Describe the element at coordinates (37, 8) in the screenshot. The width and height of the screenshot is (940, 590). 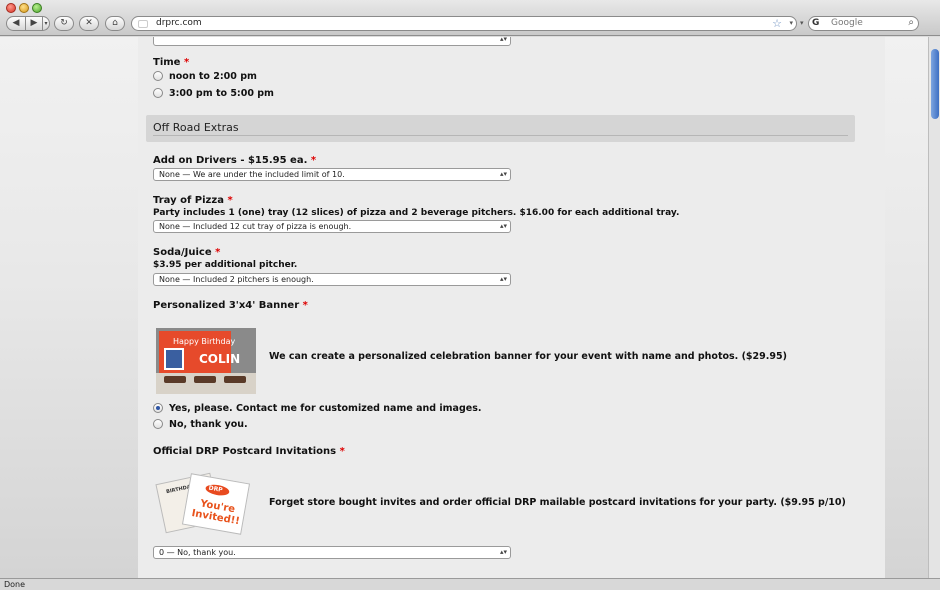
I see `zoom-window-button` at that location.